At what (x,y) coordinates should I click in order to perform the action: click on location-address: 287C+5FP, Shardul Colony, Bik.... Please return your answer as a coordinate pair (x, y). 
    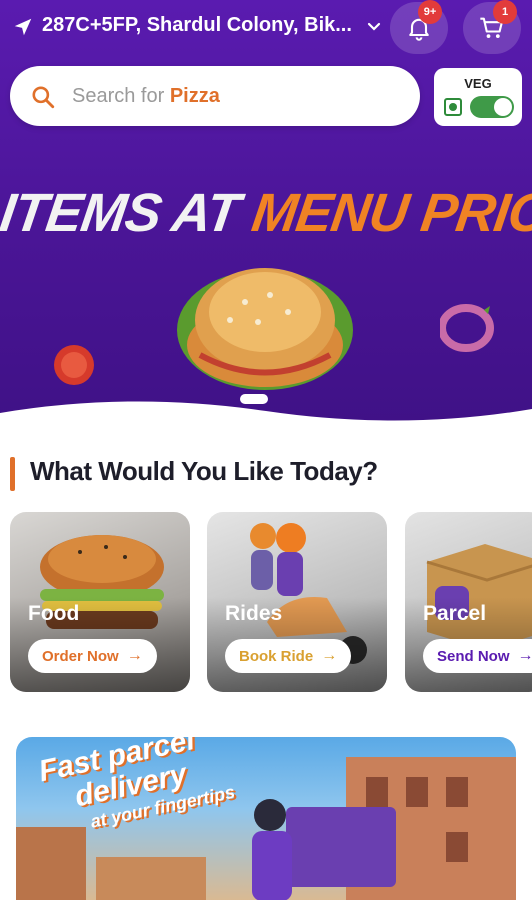
    Looking at the image, I should click on (202, 27).